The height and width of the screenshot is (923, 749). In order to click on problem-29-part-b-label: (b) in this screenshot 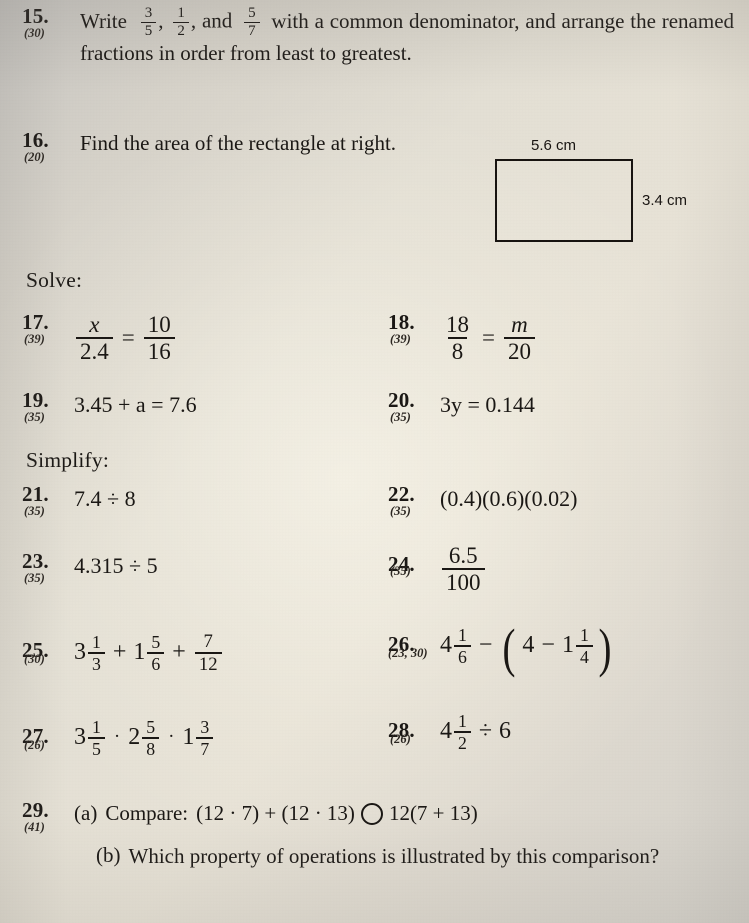, I will do `click(108, 854)`.